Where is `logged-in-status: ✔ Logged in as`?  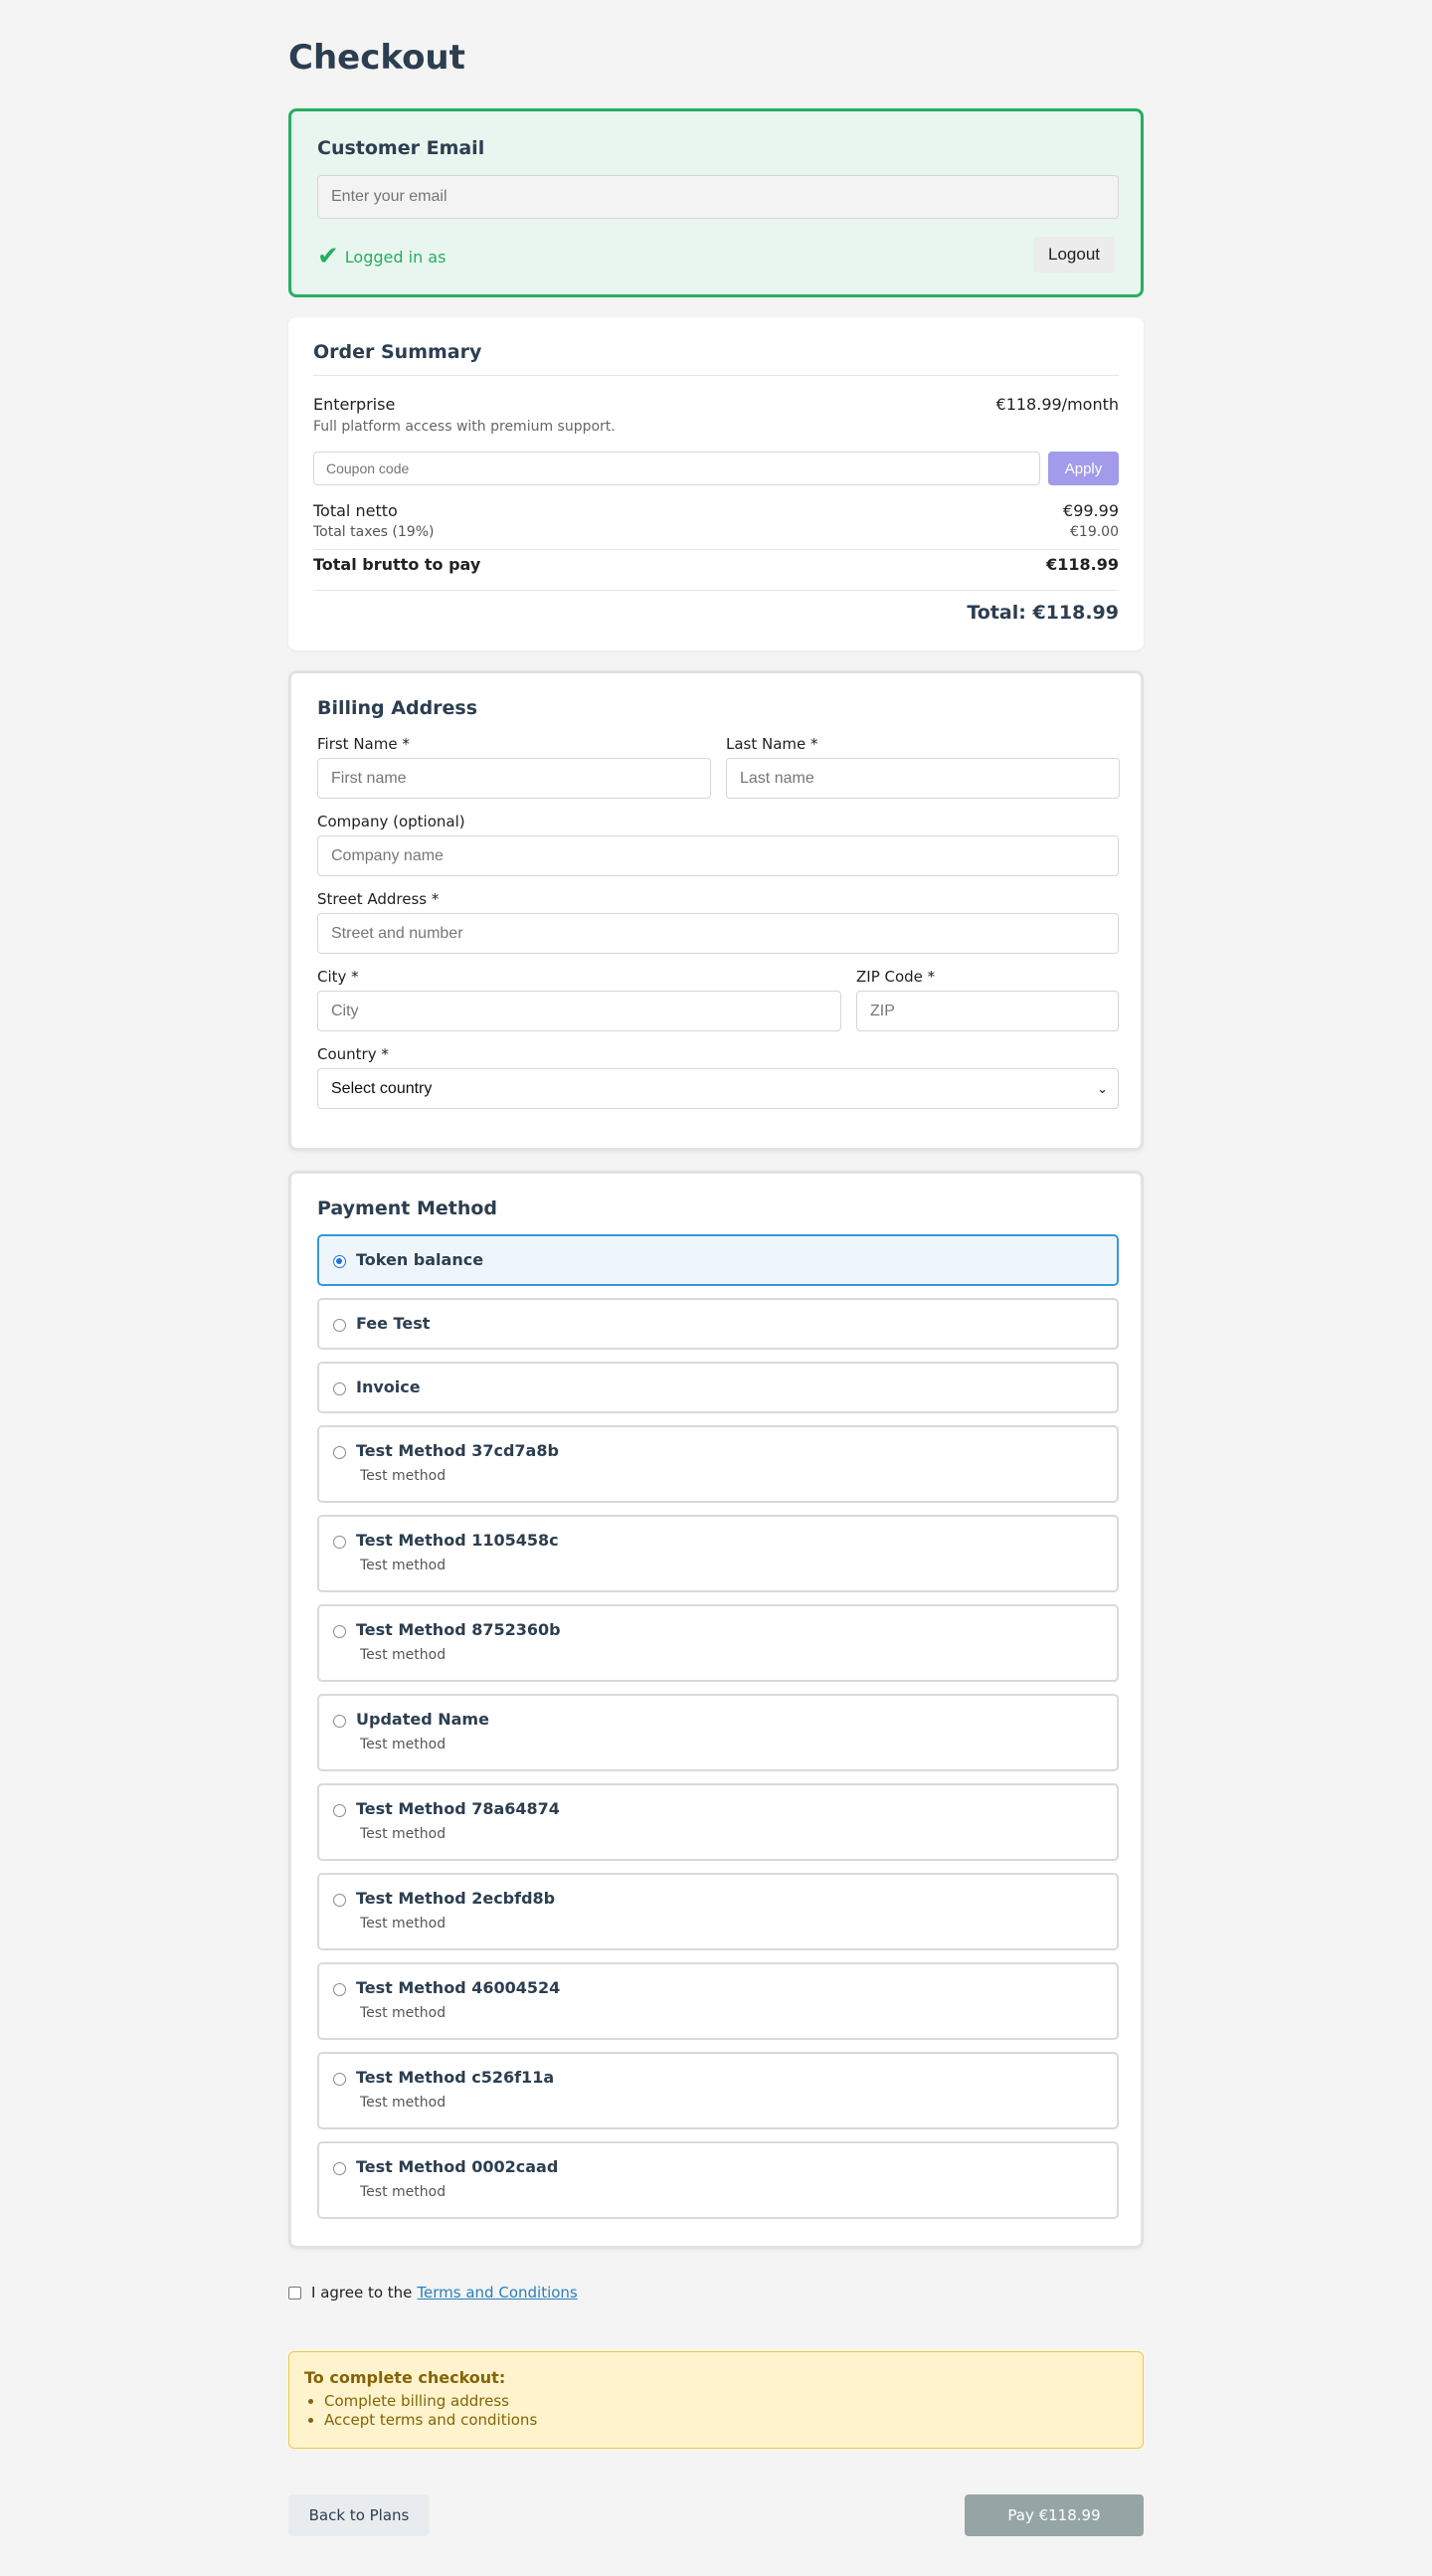
logged-in-status: ✔ Logged in as is located at coordinates (382, 257).